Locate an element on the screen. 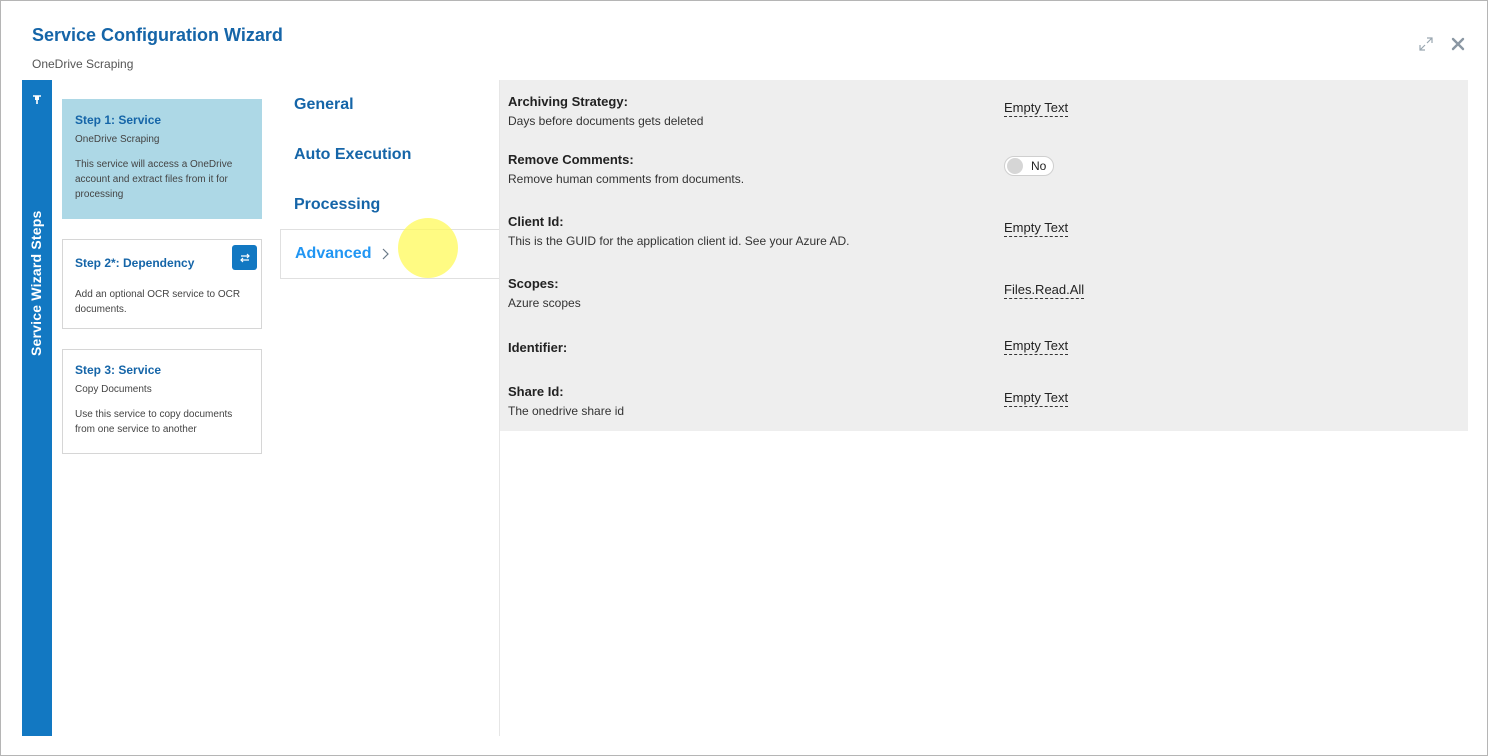 This screenshot has width=1488, height=756. setting-scopes: Scopes: Azure scopes Files.Read.All is located at coordinates (983, 293).